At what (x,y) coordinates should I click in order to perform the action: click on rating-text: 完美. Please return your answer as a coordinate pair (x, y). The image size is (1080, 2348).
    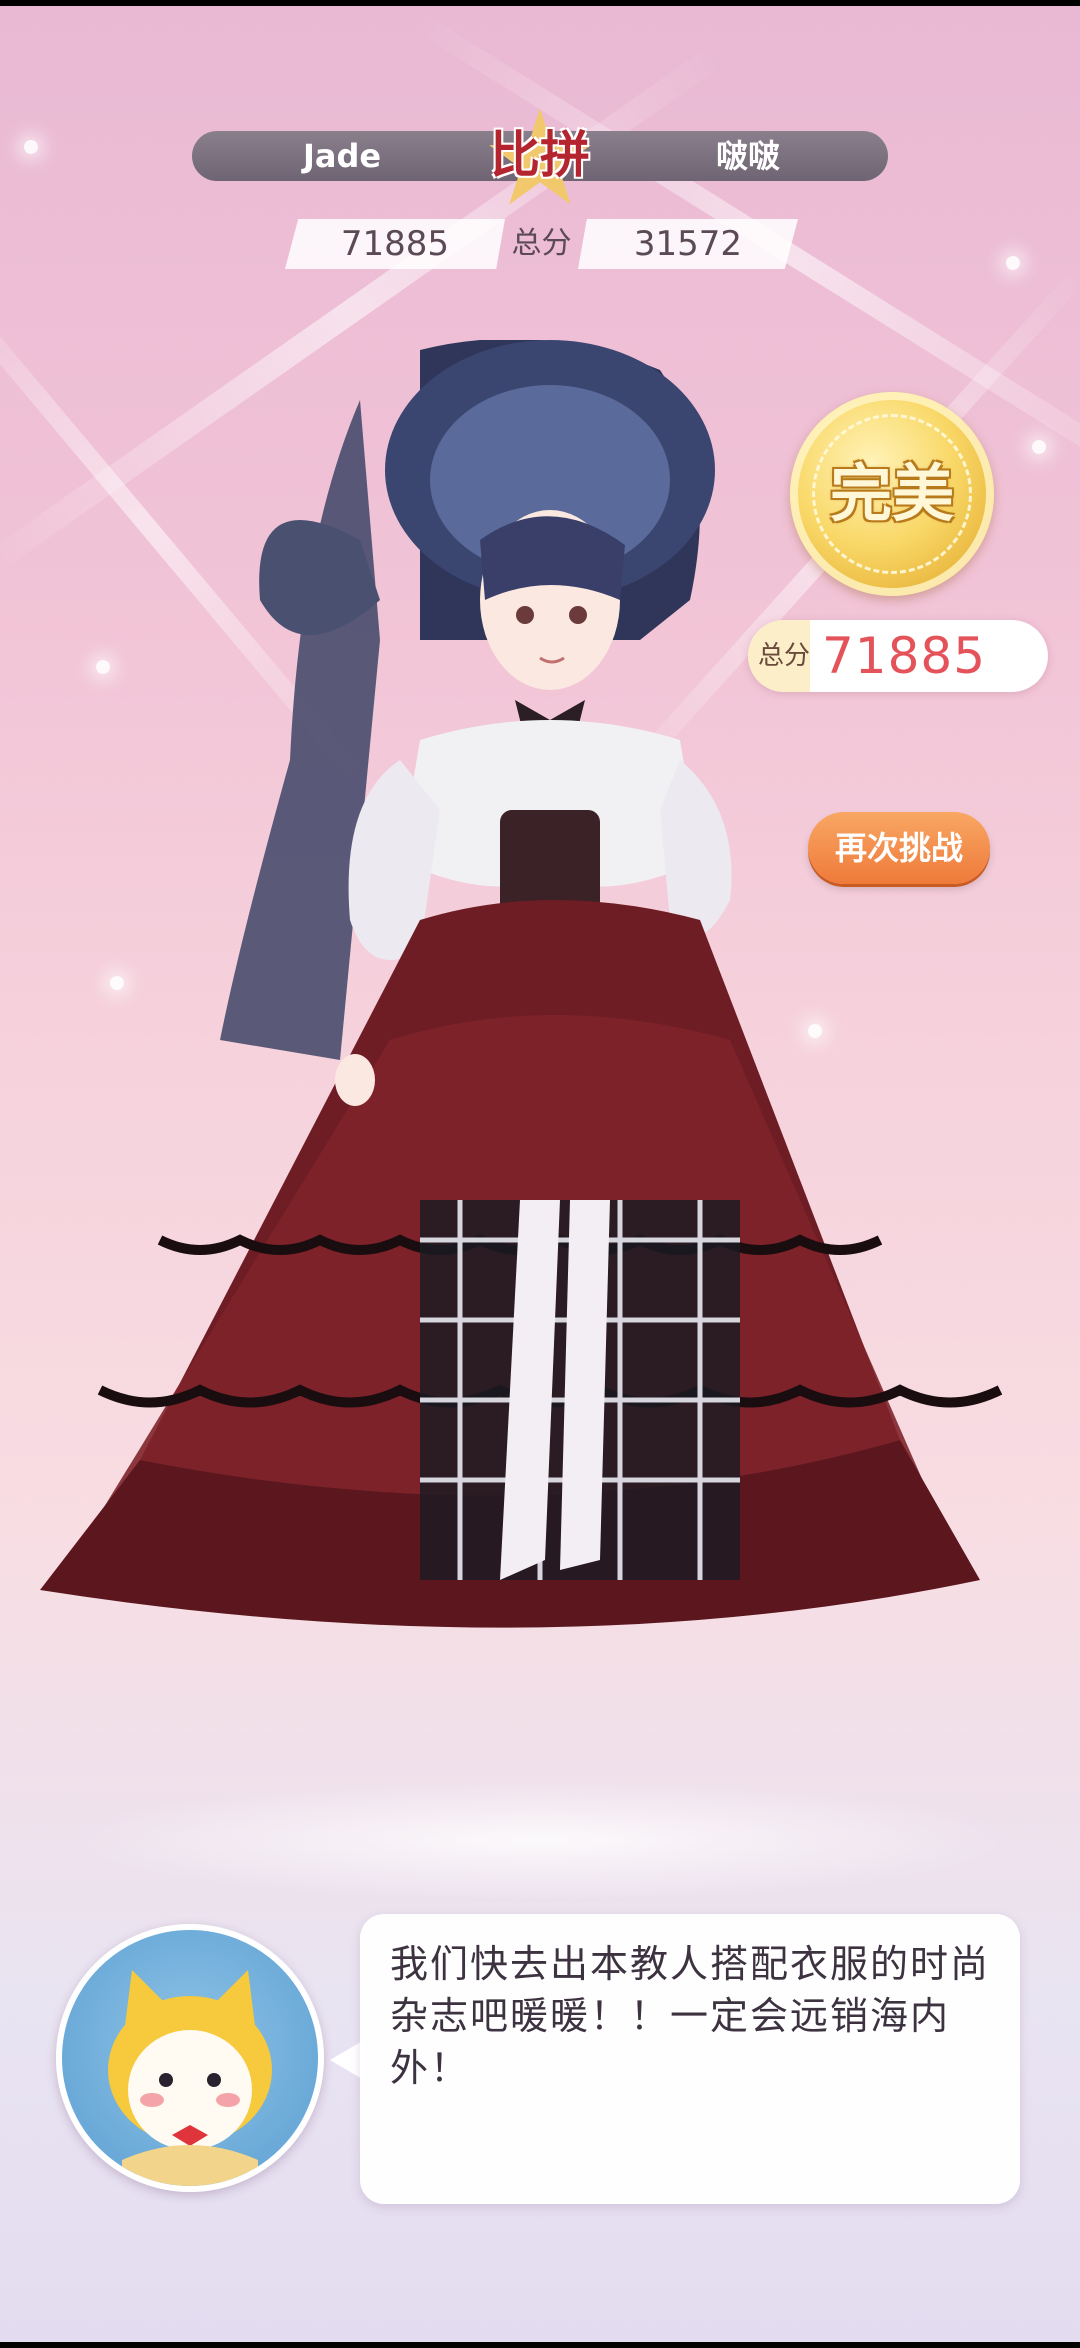
    Looking at the image, I should click on (891, 493).